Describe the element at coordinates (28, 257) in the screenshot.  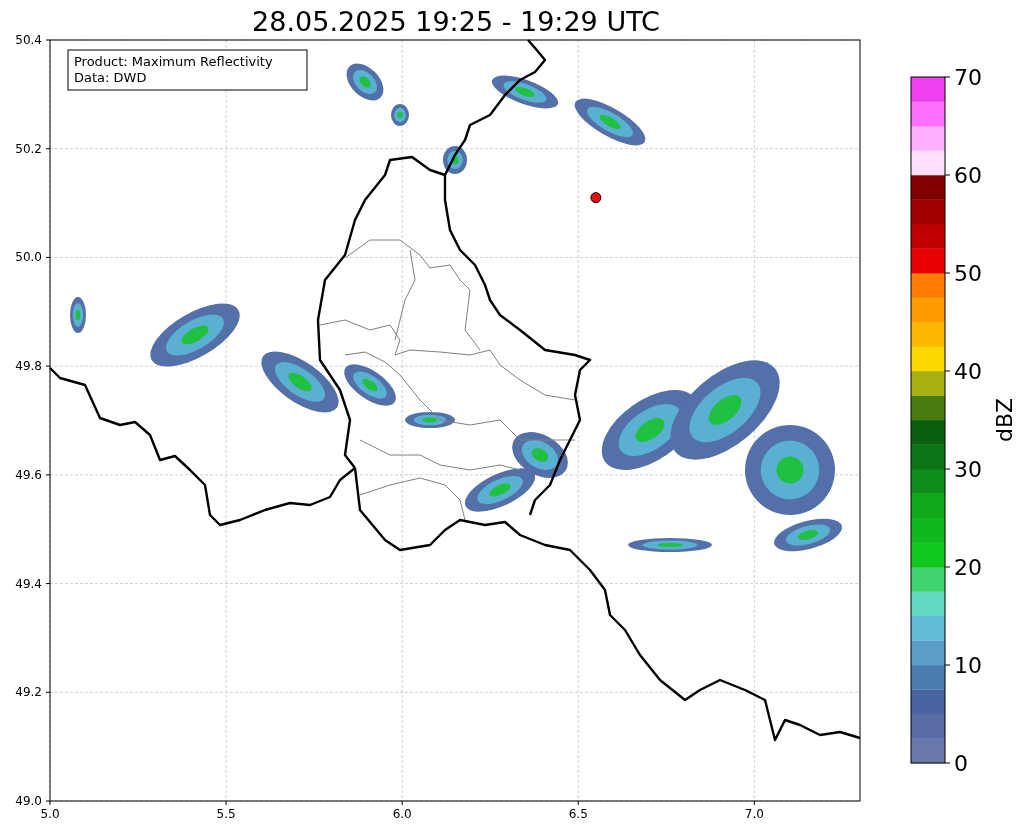
I see `axis-tick-label: 50.0` at that location.